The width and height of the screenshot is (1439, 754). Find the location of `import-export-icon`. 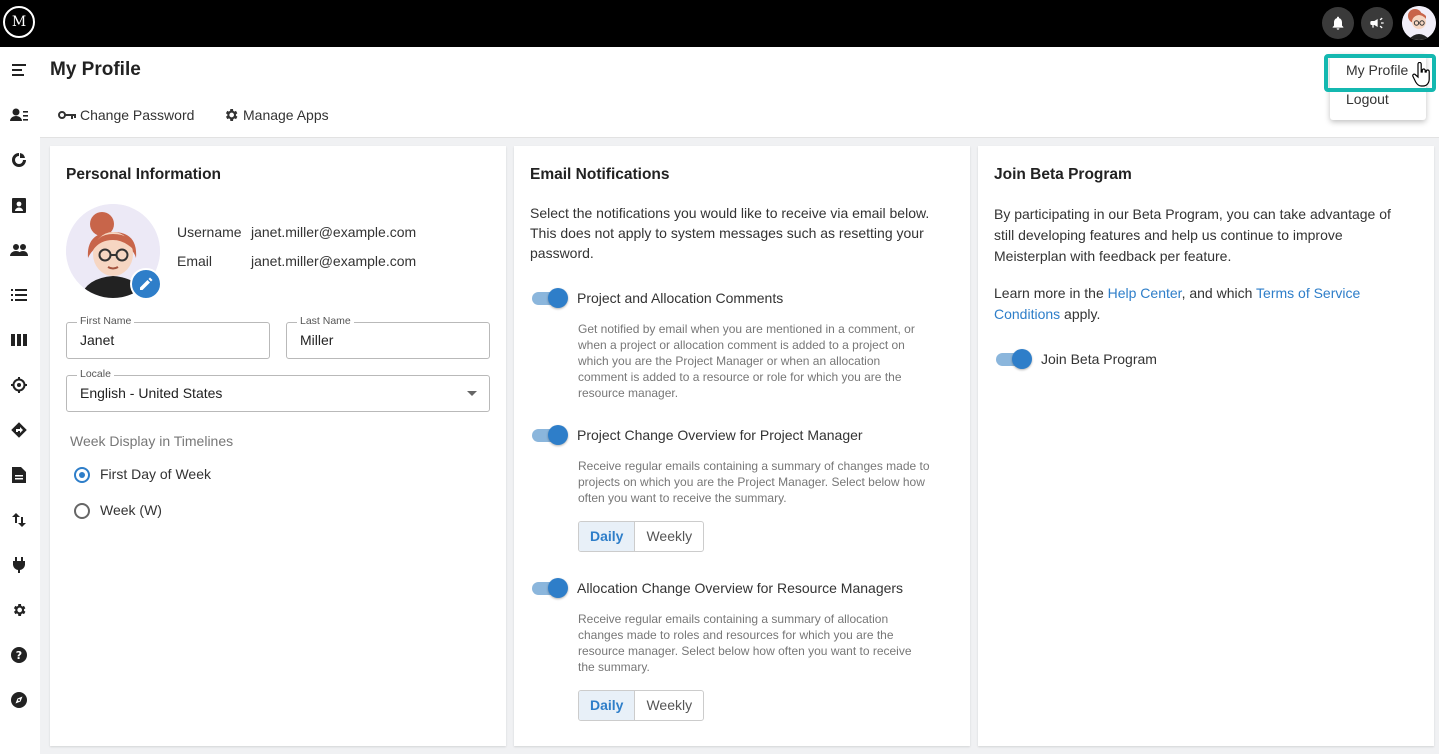

import-export-icon is located at coordinates (19, 520).